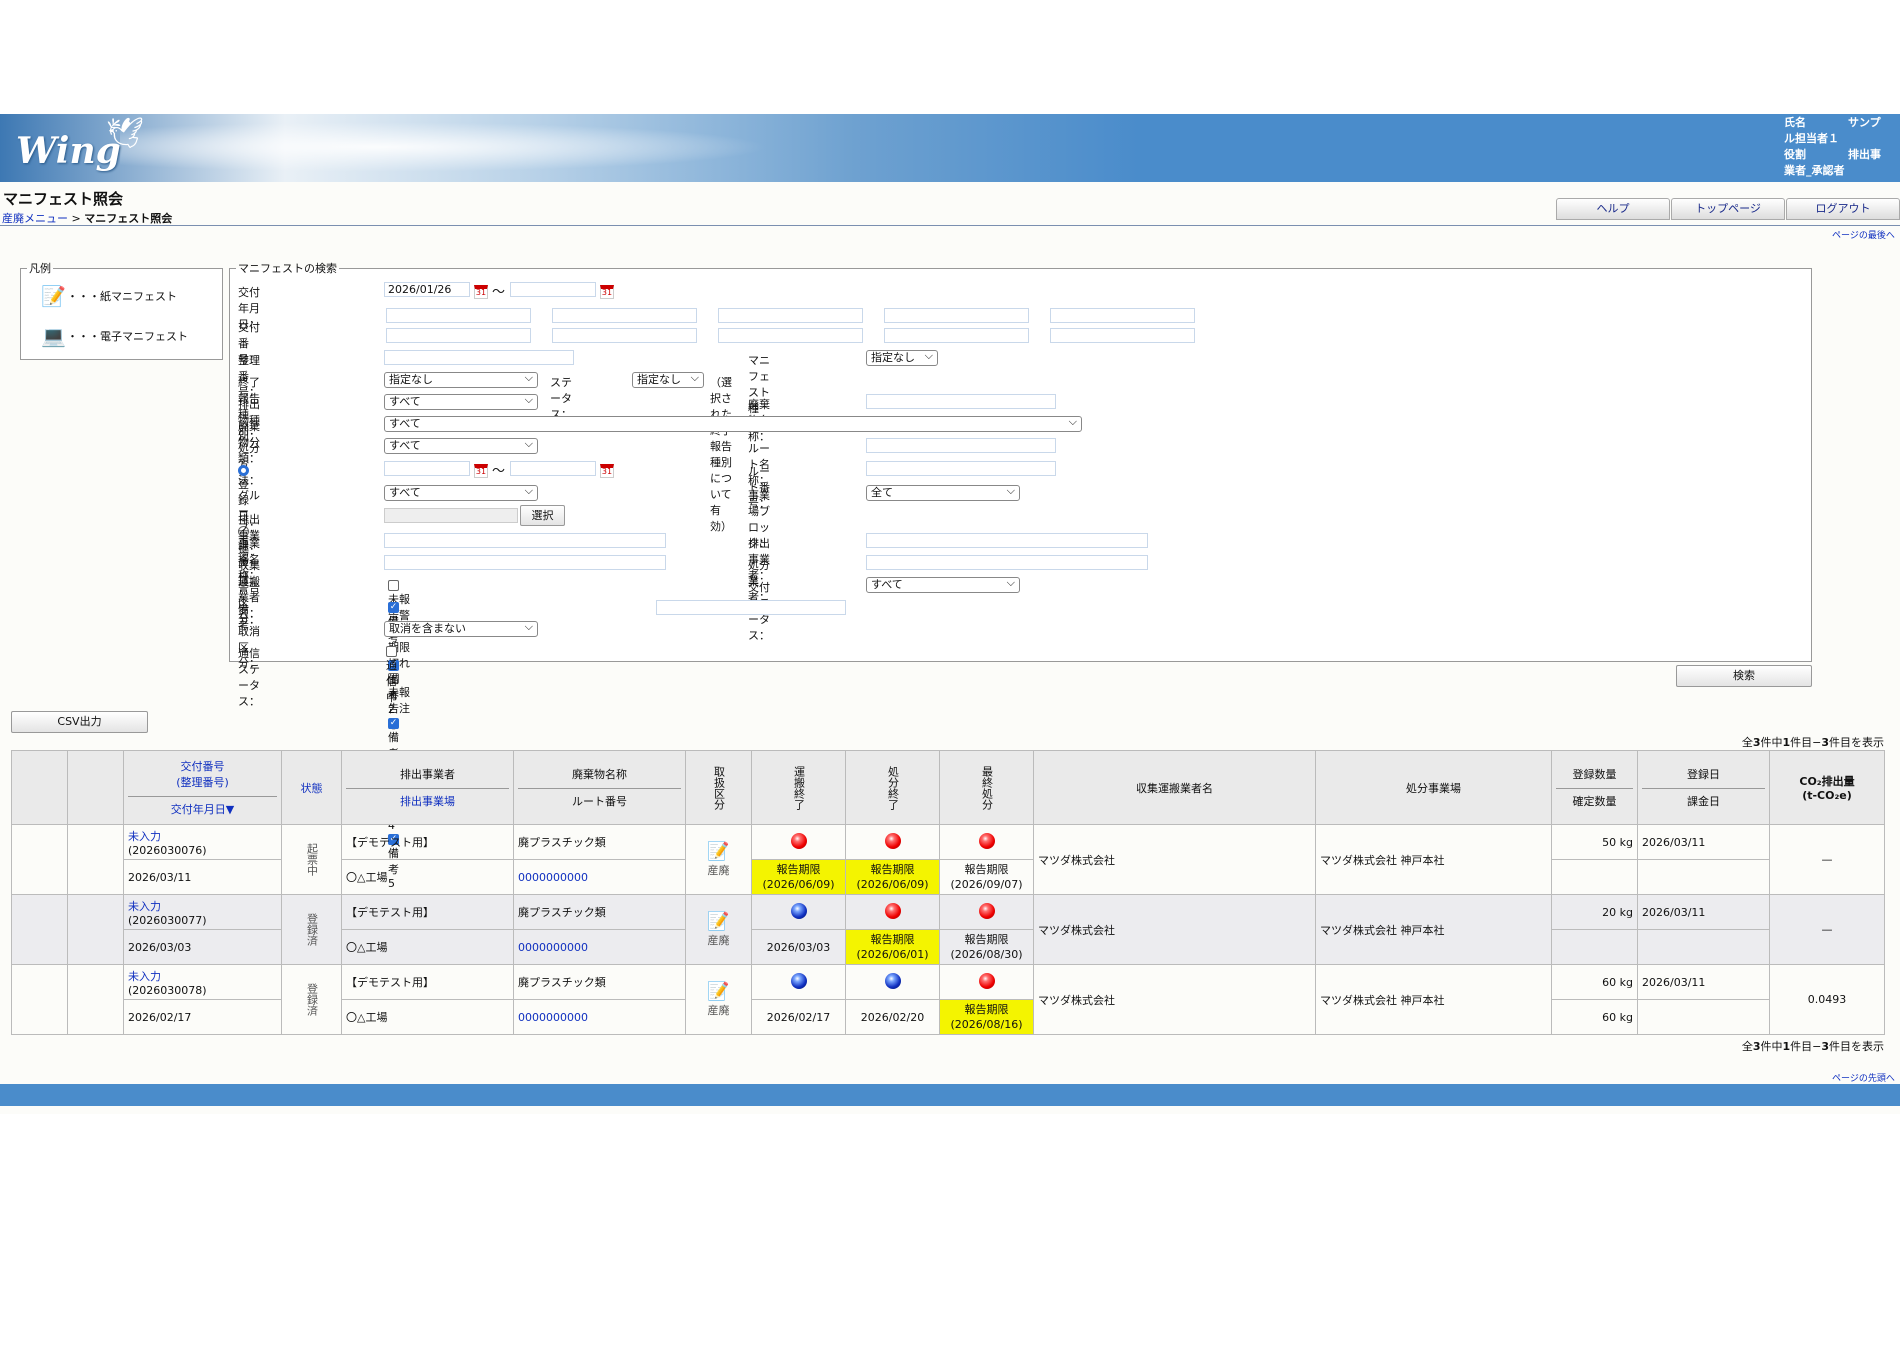 The image size is (1900, 1350). Describe the element at coordinates (243, 470) in the screenshot. I see `reg-date-radio` at that location.